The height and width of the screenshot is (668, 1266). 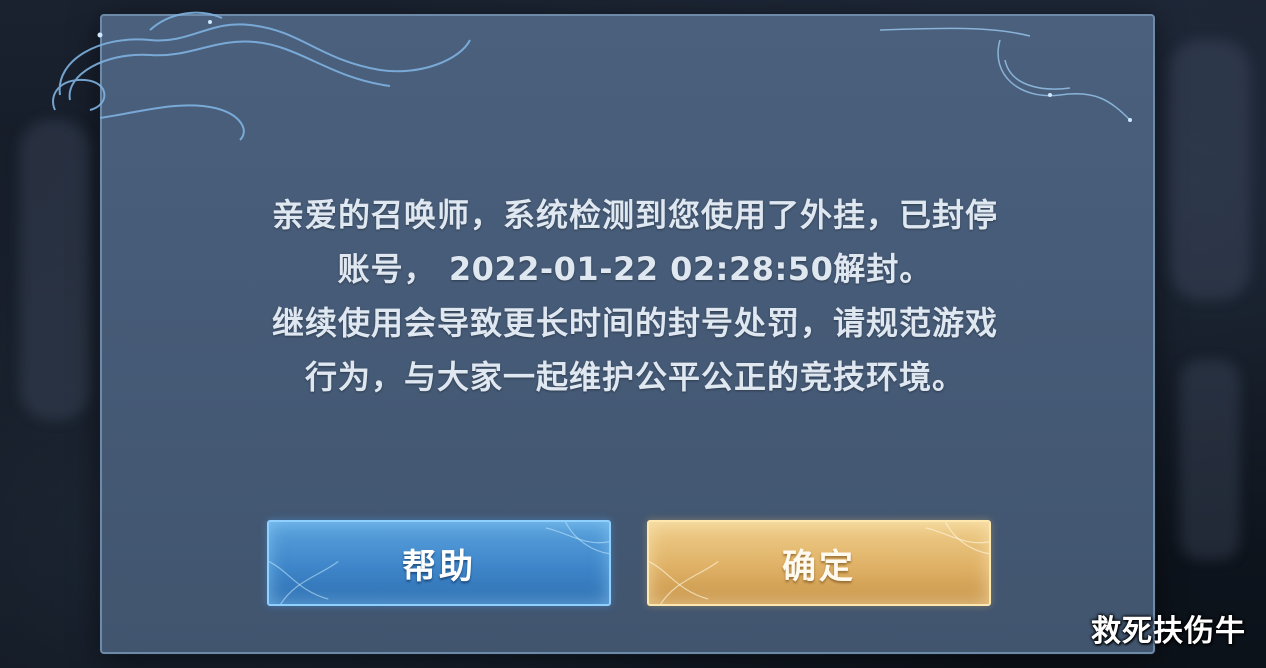 What do you see at coordinates (634, 377) in the screenshot?
I see `message-line-4: 行为，与大家一起维护公平公正的竞技环境。` at bounding box center [634, 377].